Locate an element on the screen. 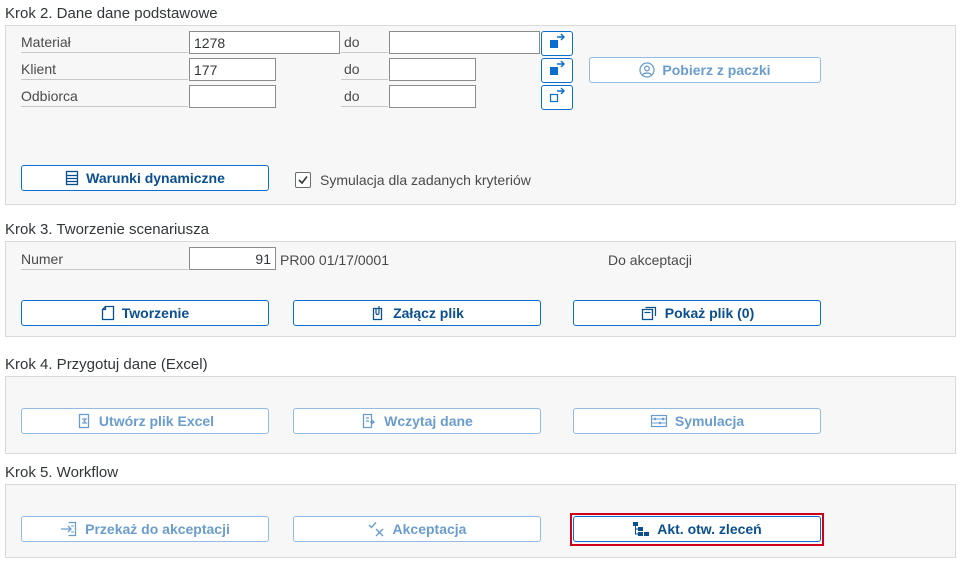 The height and width of the screenshot is (561, 963). recipient-to-label: do is located at coordinates (364, 97).